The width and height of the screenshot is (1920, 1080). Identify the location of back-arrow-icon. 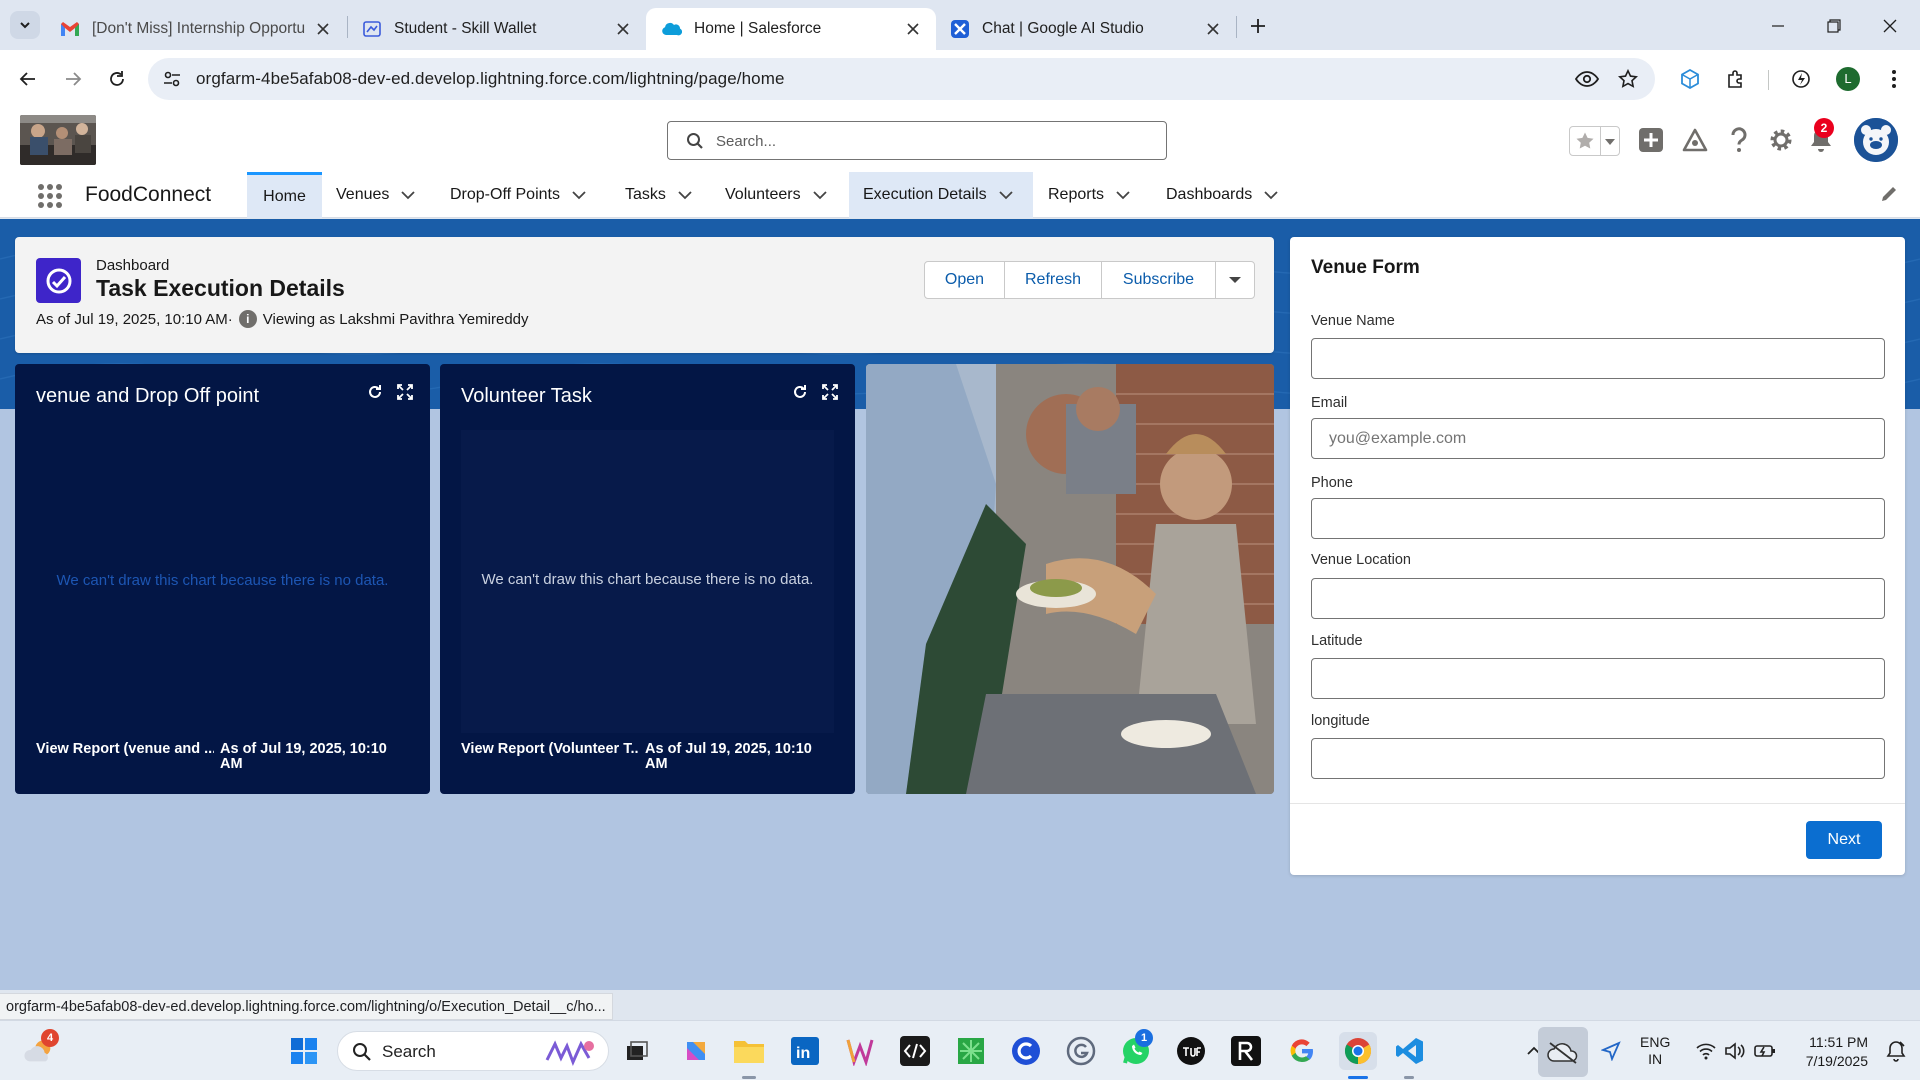
(28, 79).